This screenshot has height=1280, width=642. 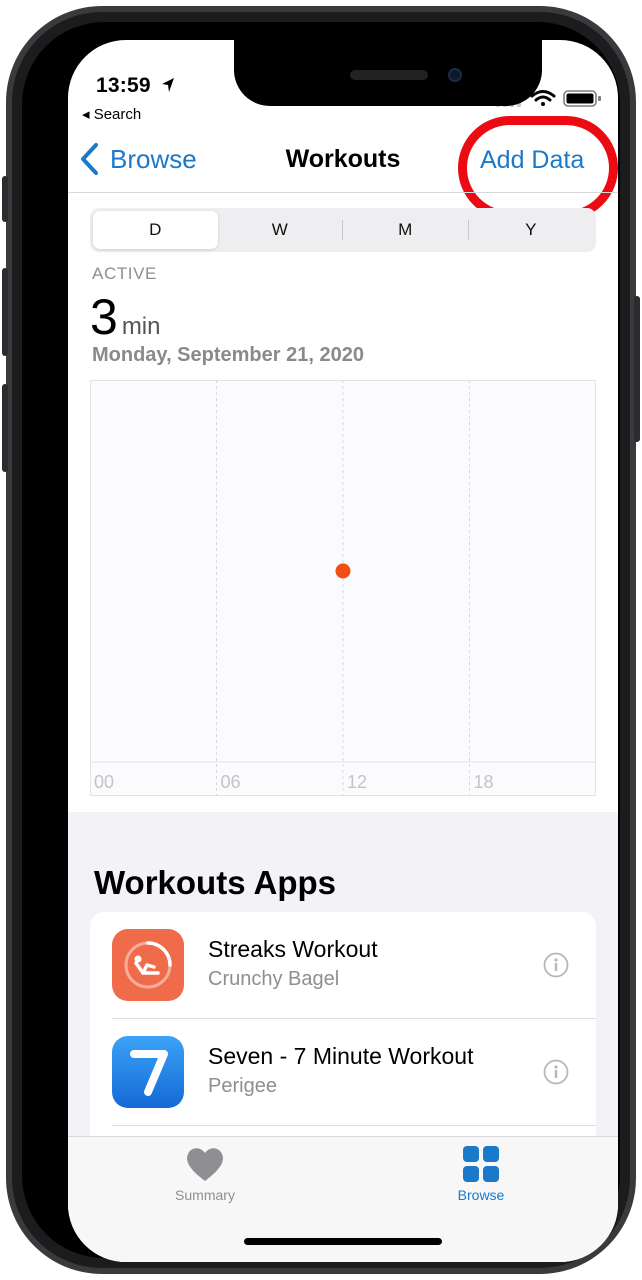 I want to click on home-indicator, so click(x=343, y=1241).